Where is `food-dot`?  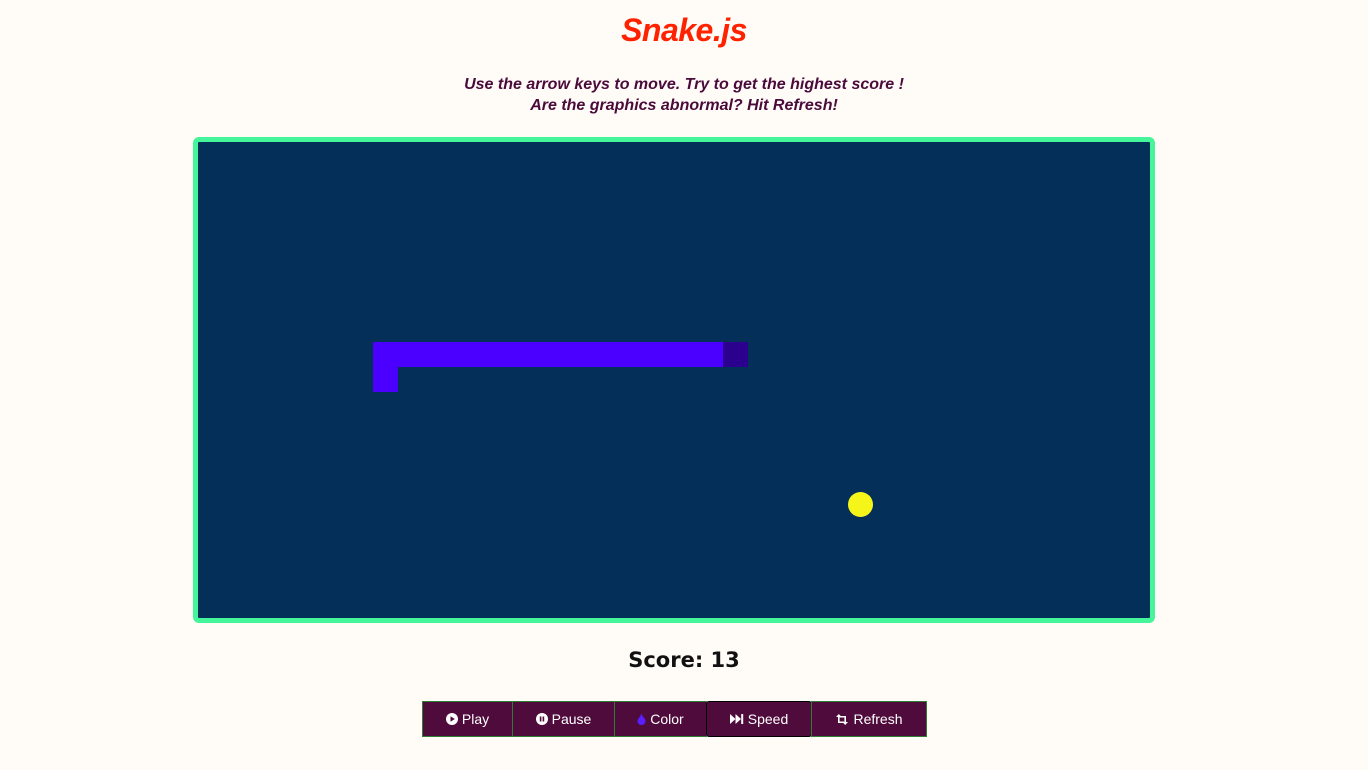 food-dot is located at coordinates (860, 504).